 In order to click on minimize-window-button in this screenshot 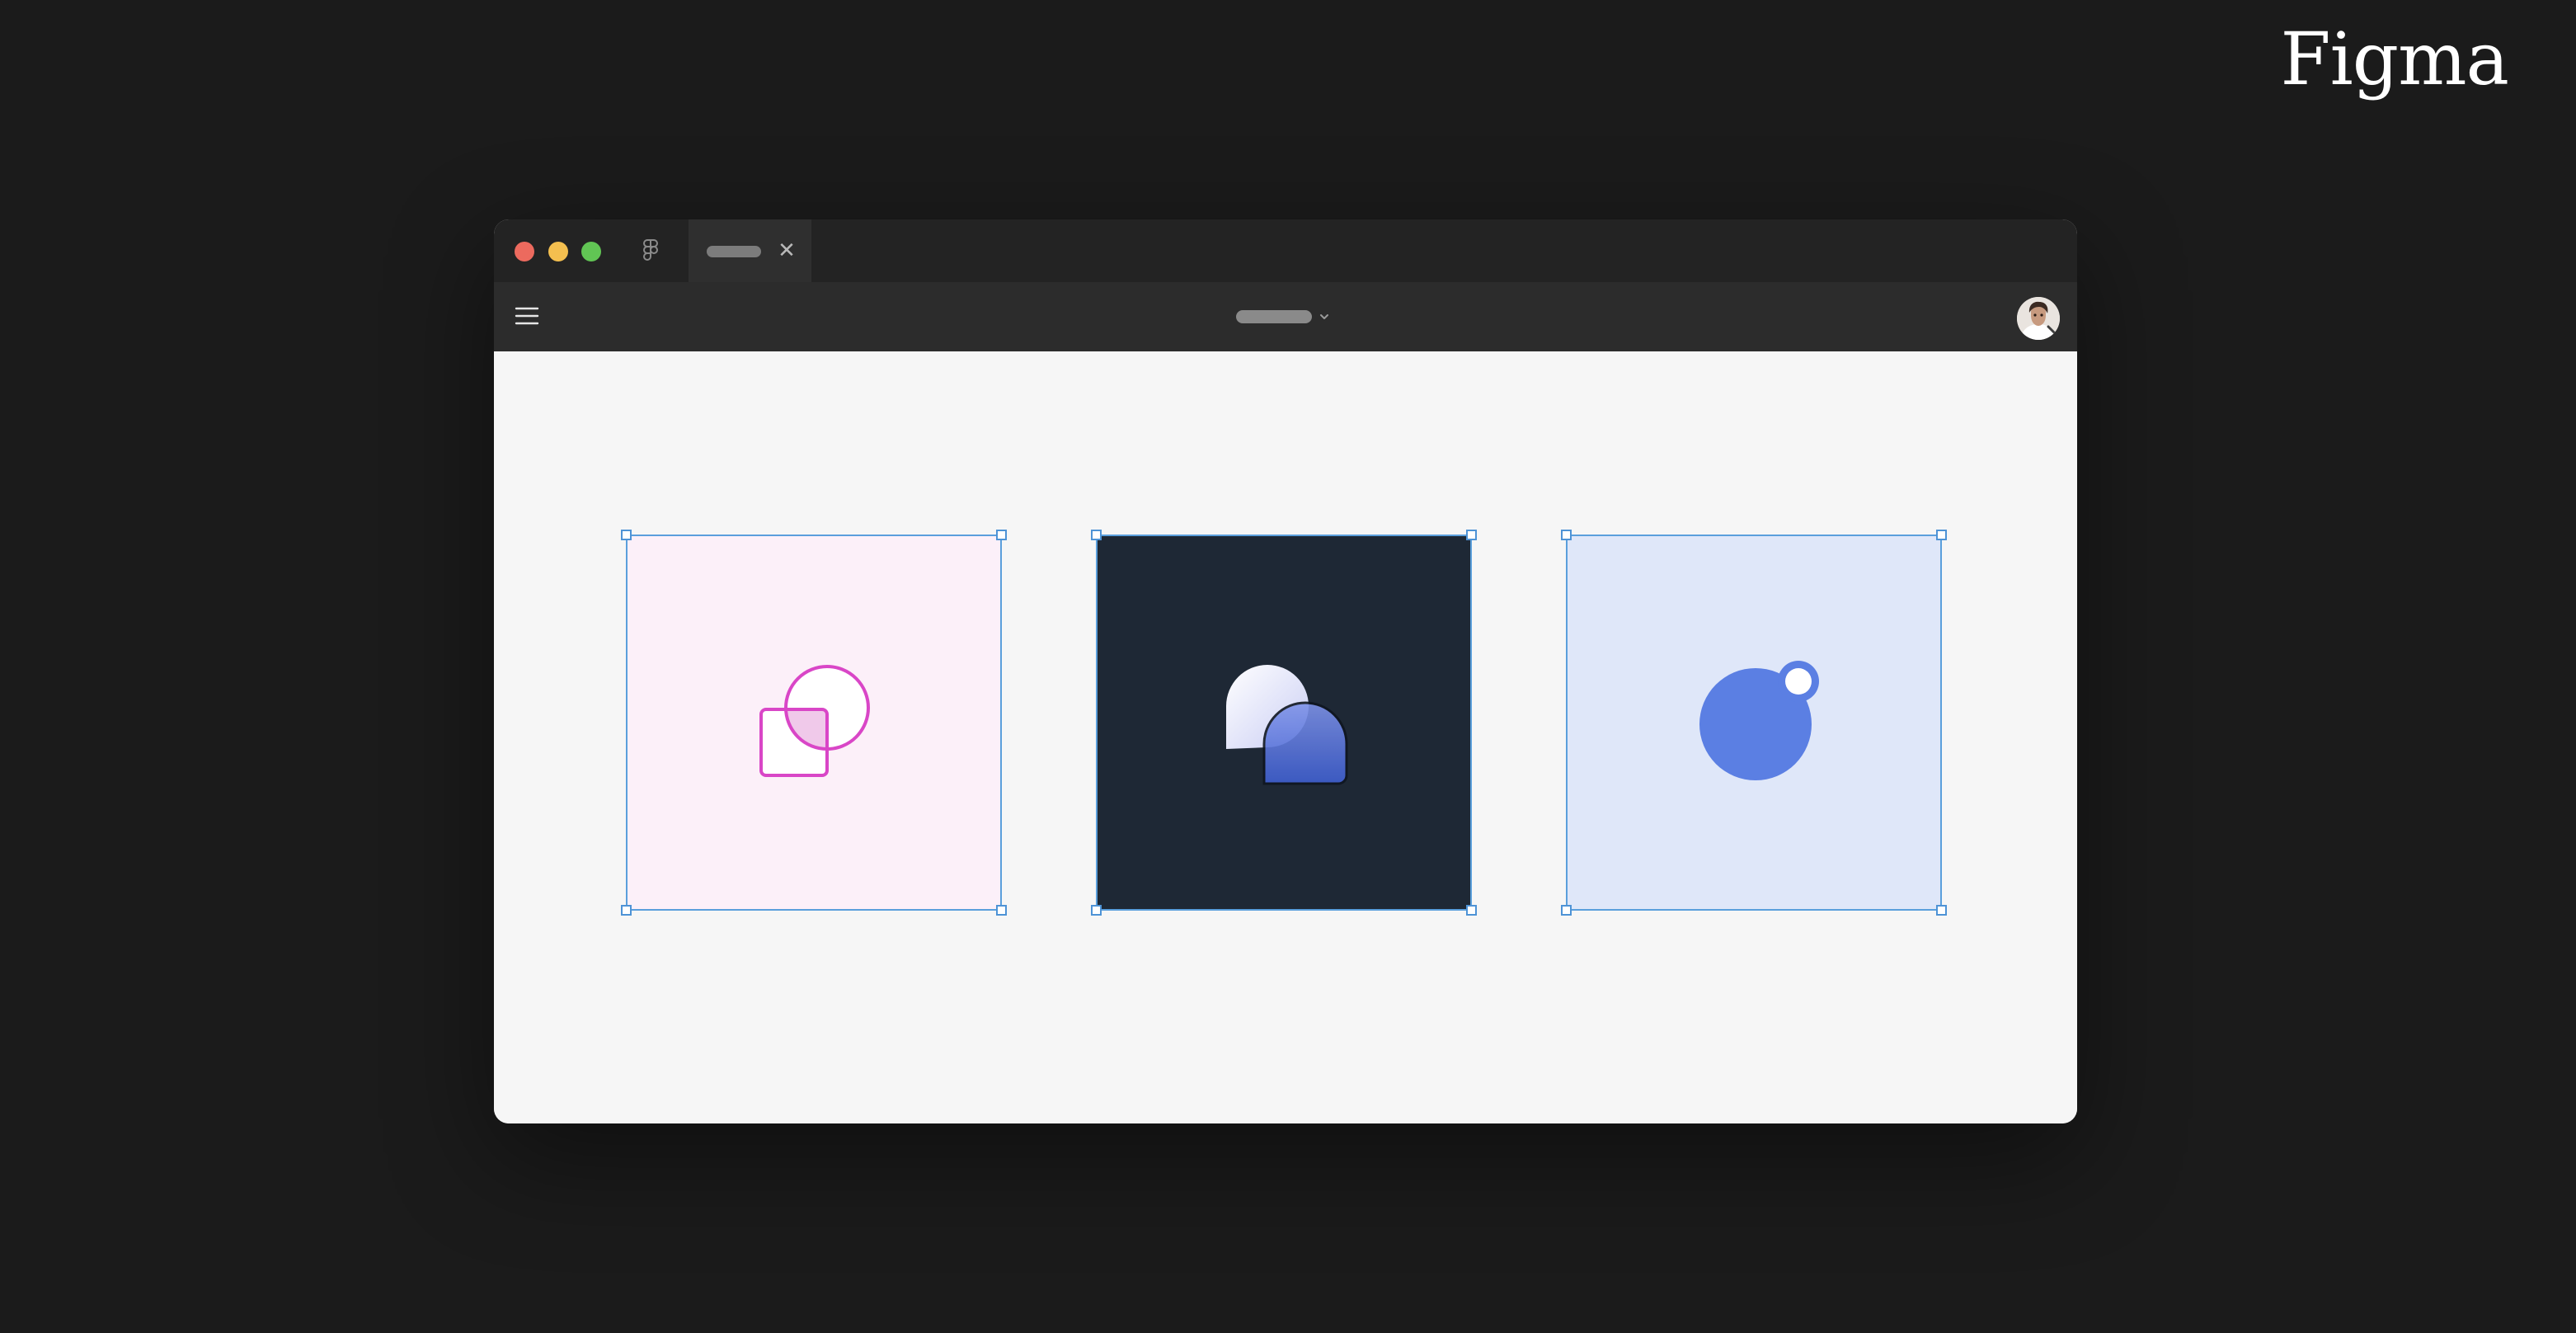, I will do `click(558, 251)`.